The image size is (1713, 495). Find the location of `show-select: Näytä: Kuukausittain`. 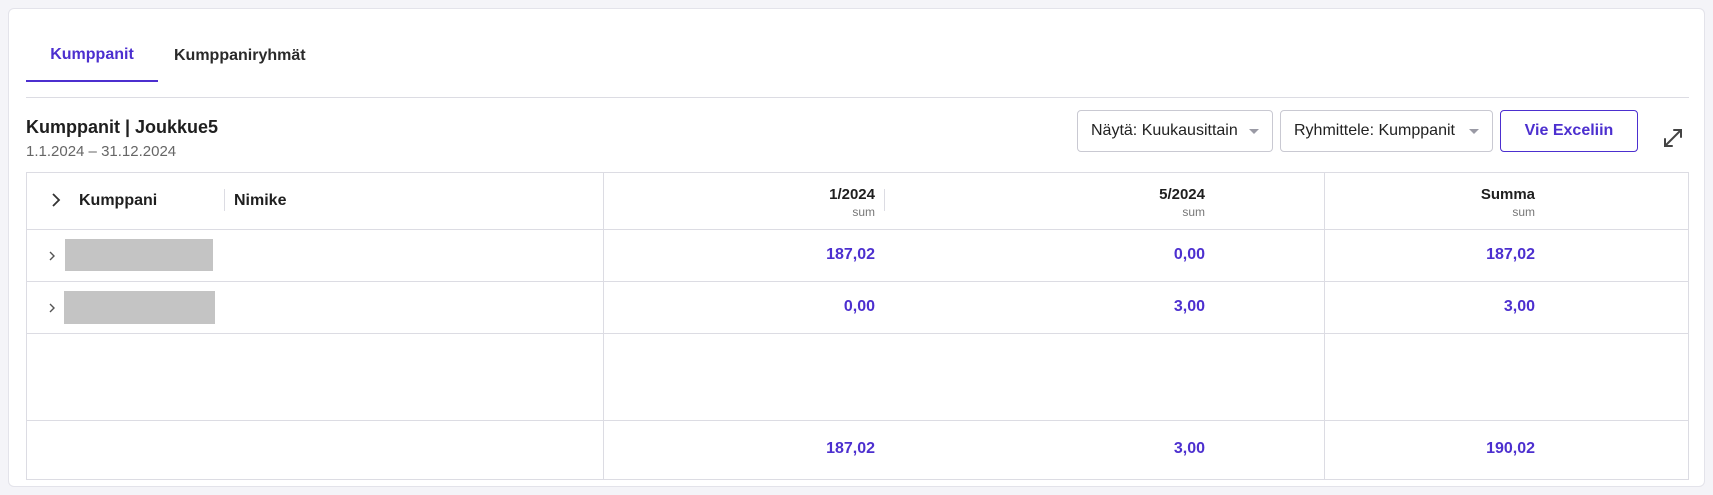

show-select: Näytä: Kuukausittain is located at coordinates (1175, 131).